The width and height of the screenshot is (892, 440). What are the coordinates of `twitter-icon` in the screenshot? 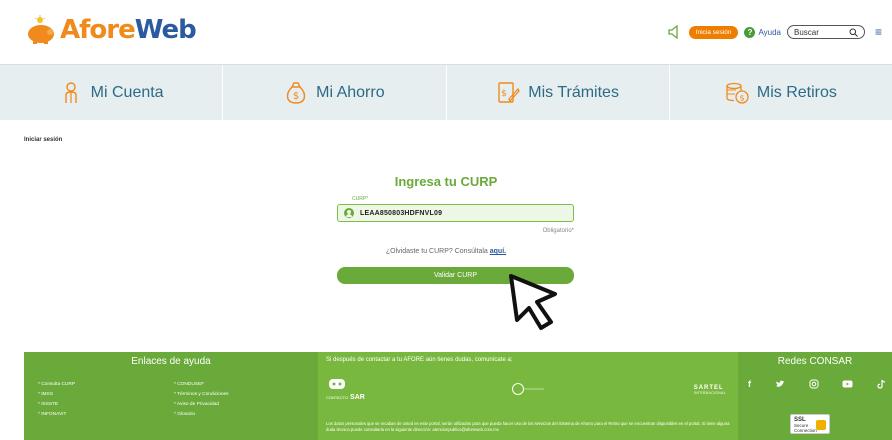 It's located at (780, 384).